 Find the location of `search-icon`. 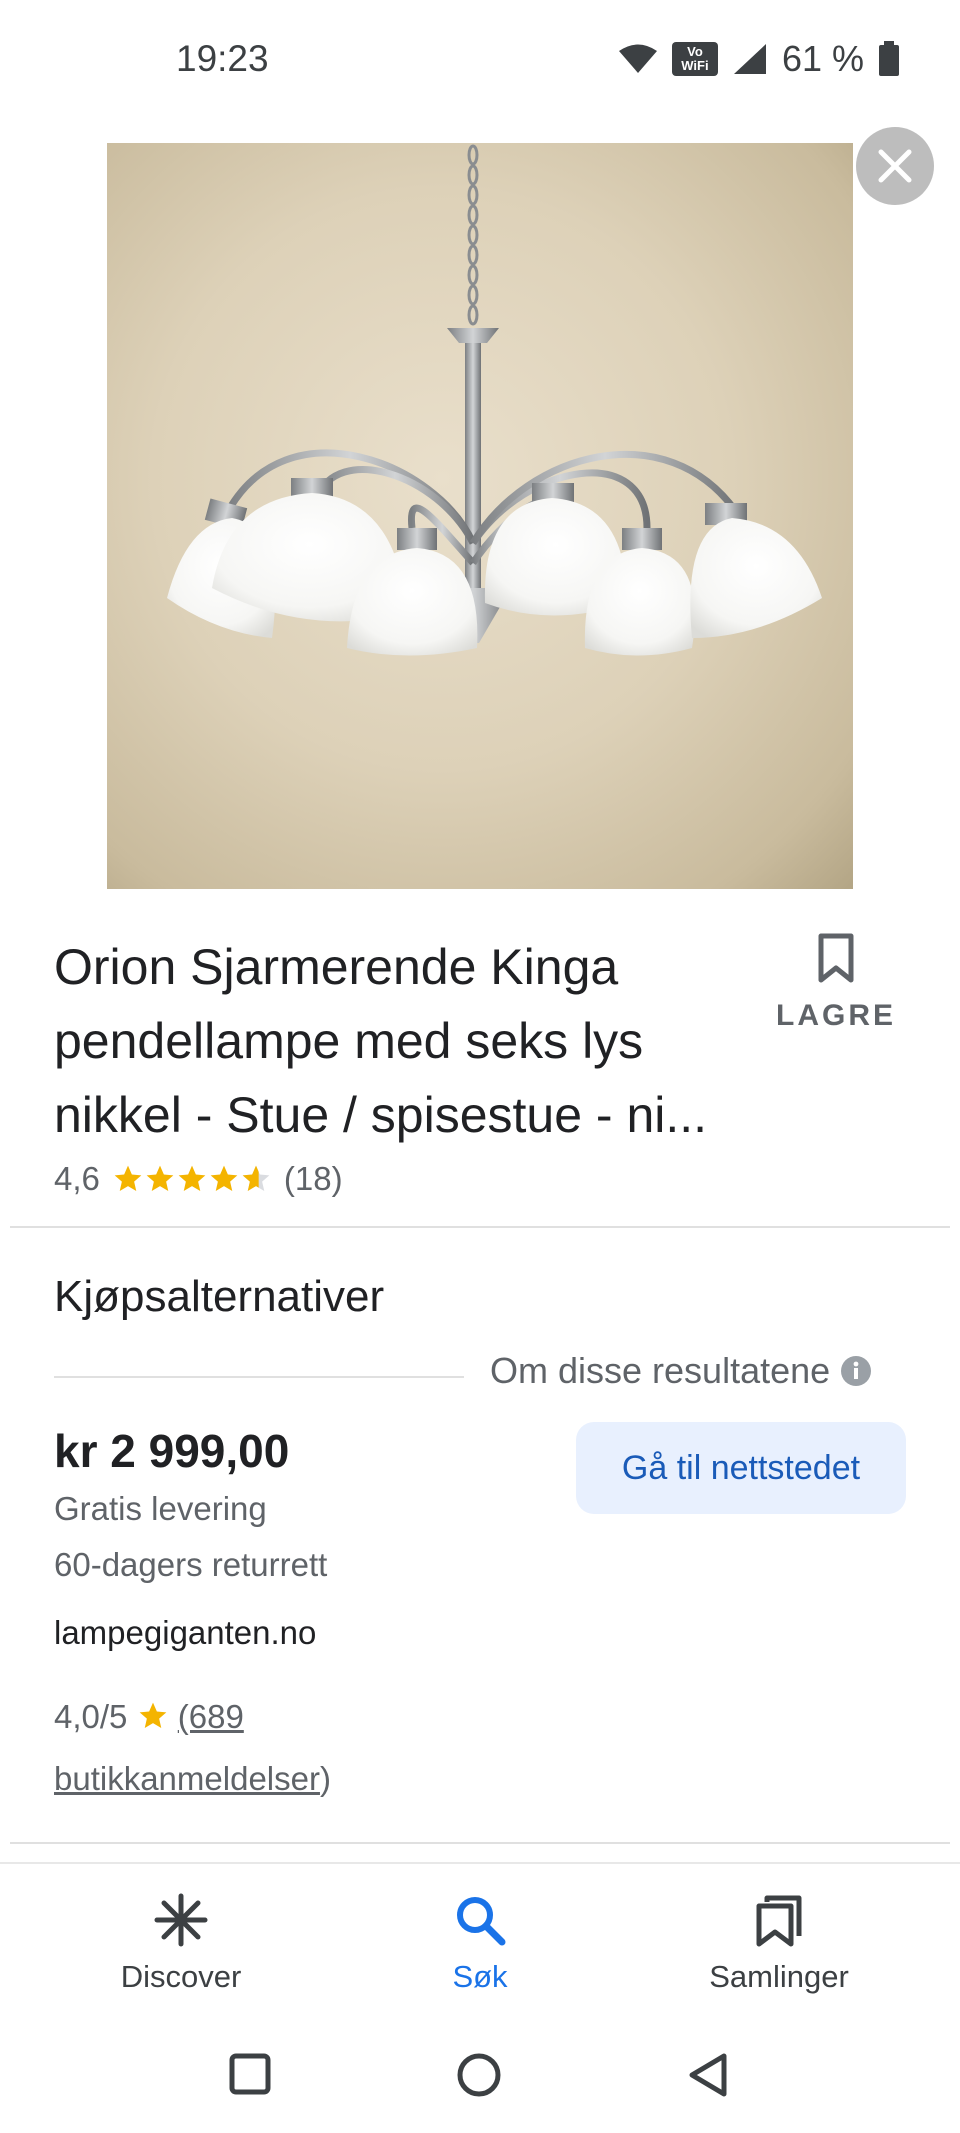

search-icon is located at coordinates (481, 1921).